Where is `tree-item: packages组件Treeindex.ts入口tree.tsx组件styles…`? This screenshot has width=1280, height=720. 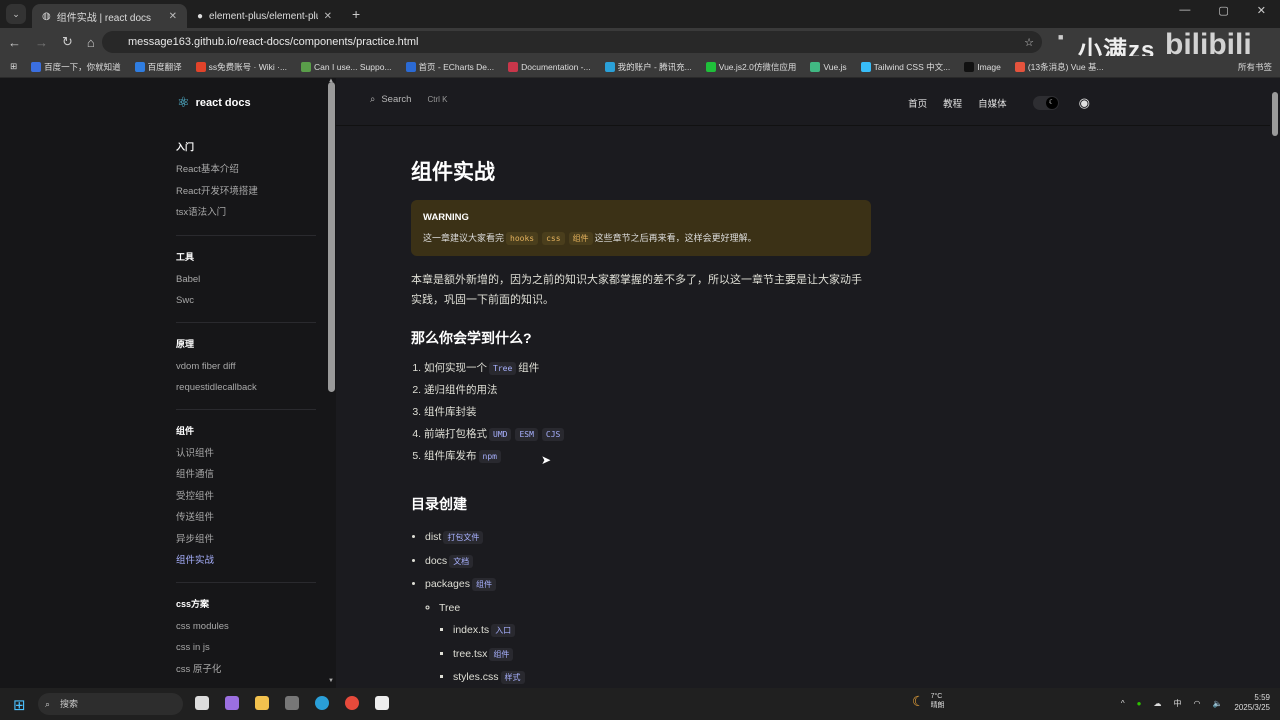
tree-item: packages组件Treeindex.ts入口tree.tsx组件styles… is located at coordinates (648, 630).